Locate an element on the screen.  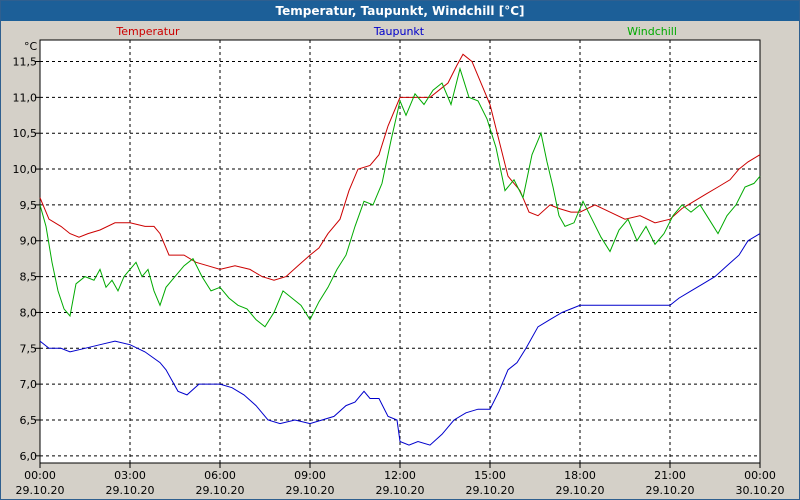
x-tick-date: 30.10.20 is located at coordinates (760, 490).